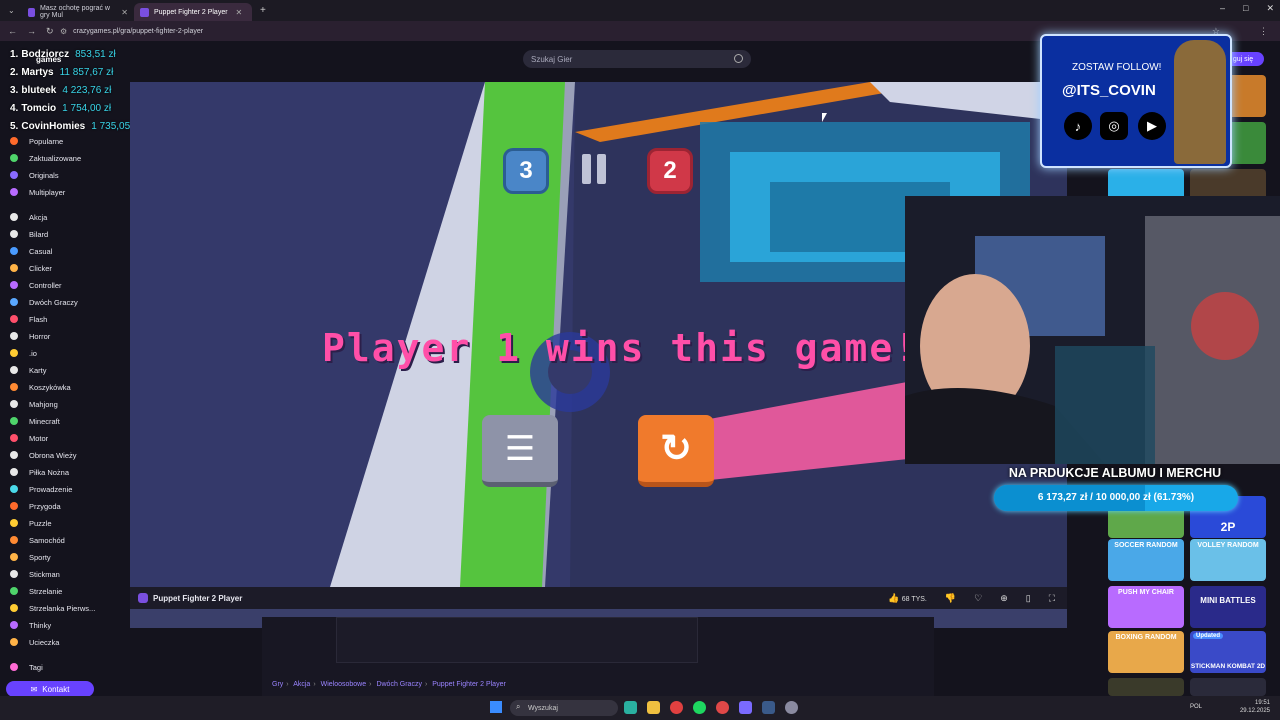 The height and width of the screenshot is (720, 1280). Describe the element at coordinates (1146, 637) in the screenshot. I see `game-thumbnail-label: BOXING RANDOM` at that location.